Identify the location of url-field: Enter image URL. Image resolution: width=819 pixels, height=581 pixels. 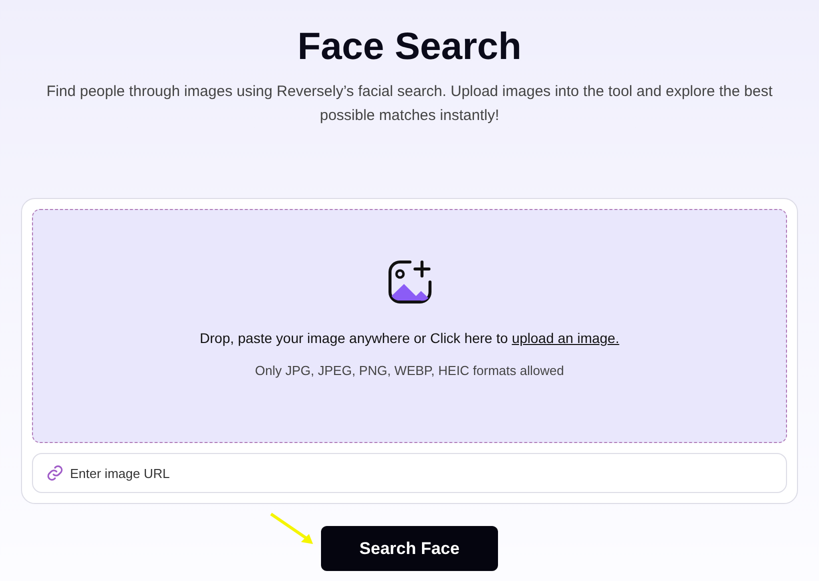
(409, 473).